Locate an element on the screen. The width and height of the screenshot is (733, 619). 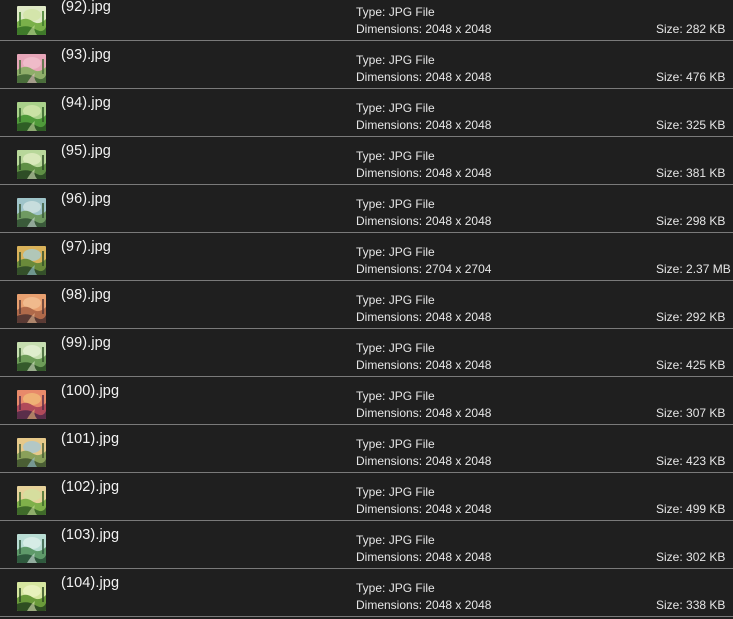
file-size: Size: 499 KB is located at coordinates (690, 509).